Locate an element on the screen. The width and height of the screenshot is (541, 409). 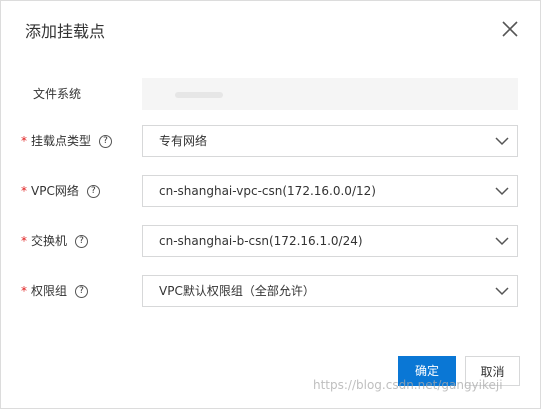
vswitch-value: cn-shanghai-b-csn(172.16.1.0/24) is located at coordinates (261, 241).